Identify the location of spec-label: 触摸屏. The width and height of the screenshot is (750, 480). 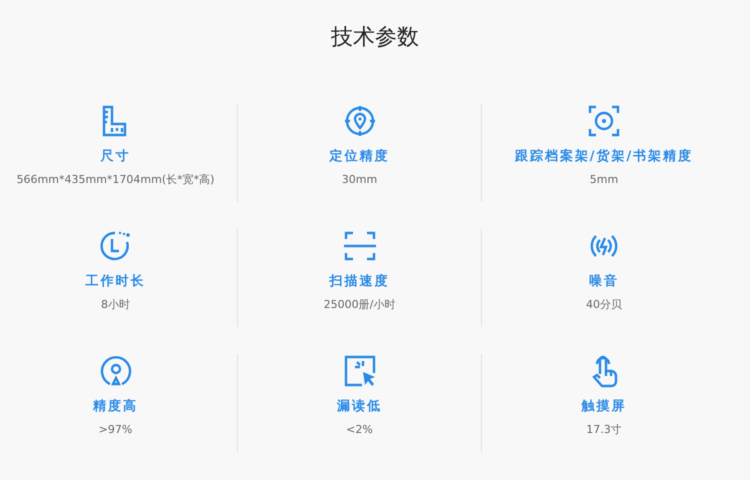
(604, 407).